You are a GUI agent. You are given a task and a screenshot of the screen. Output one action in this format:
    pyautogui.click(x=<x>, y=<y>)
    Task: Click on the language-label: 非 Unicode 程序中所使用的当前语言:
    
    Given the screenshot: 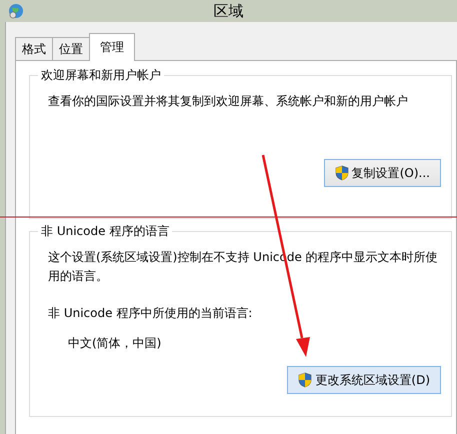 What is the action you would take?
    pyautogui.click(x=151, y=313)
    